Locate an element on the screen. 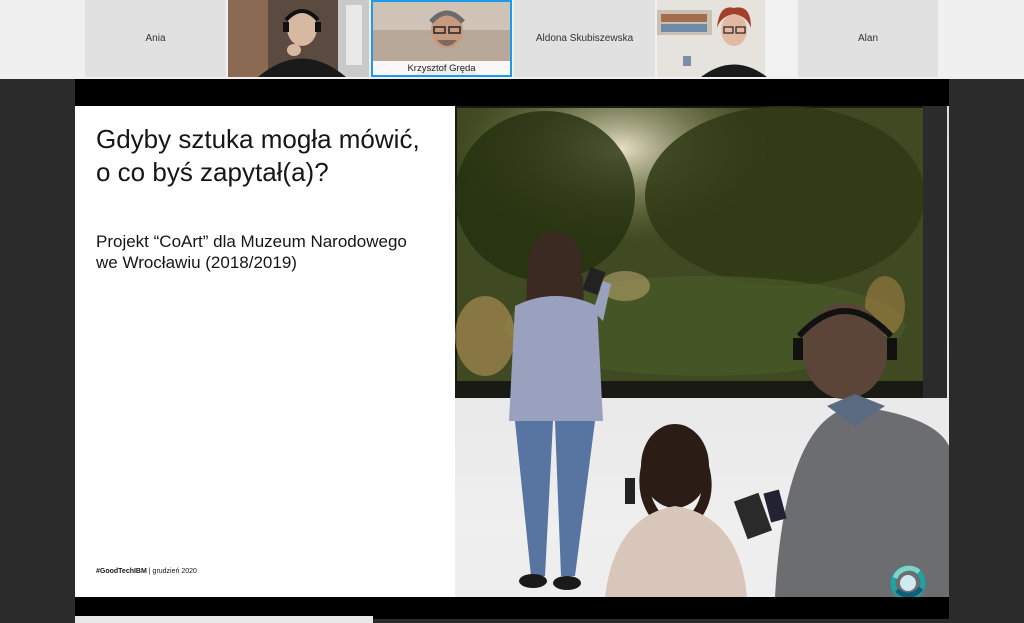  participant-name: Aldona Skubiszewska is located at coordinates (584, 38).